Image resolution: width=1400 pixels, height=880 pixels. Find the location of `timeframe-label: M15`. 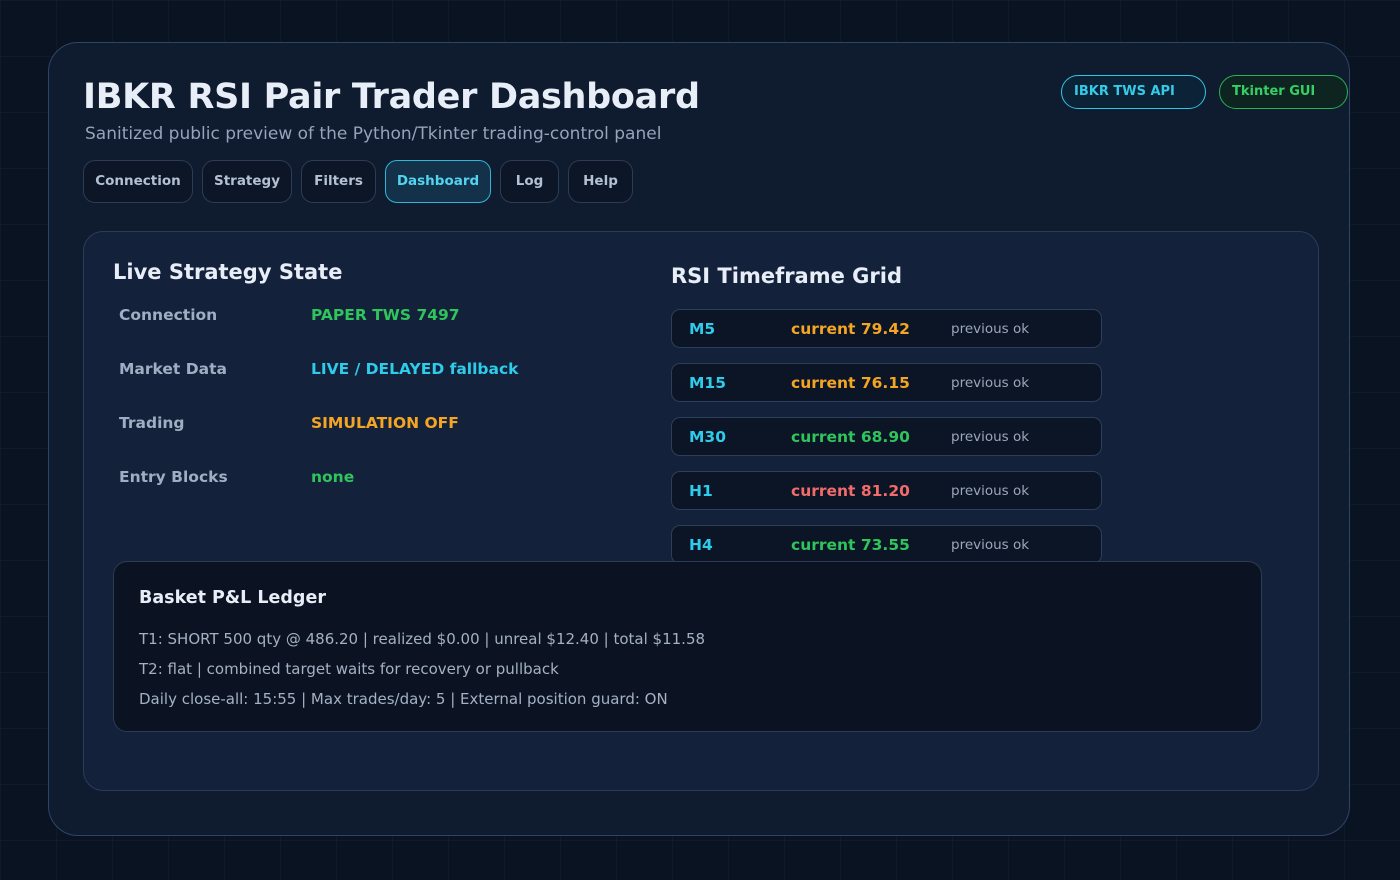

timeframe-label: M15 is located at coordinates (707, 383).